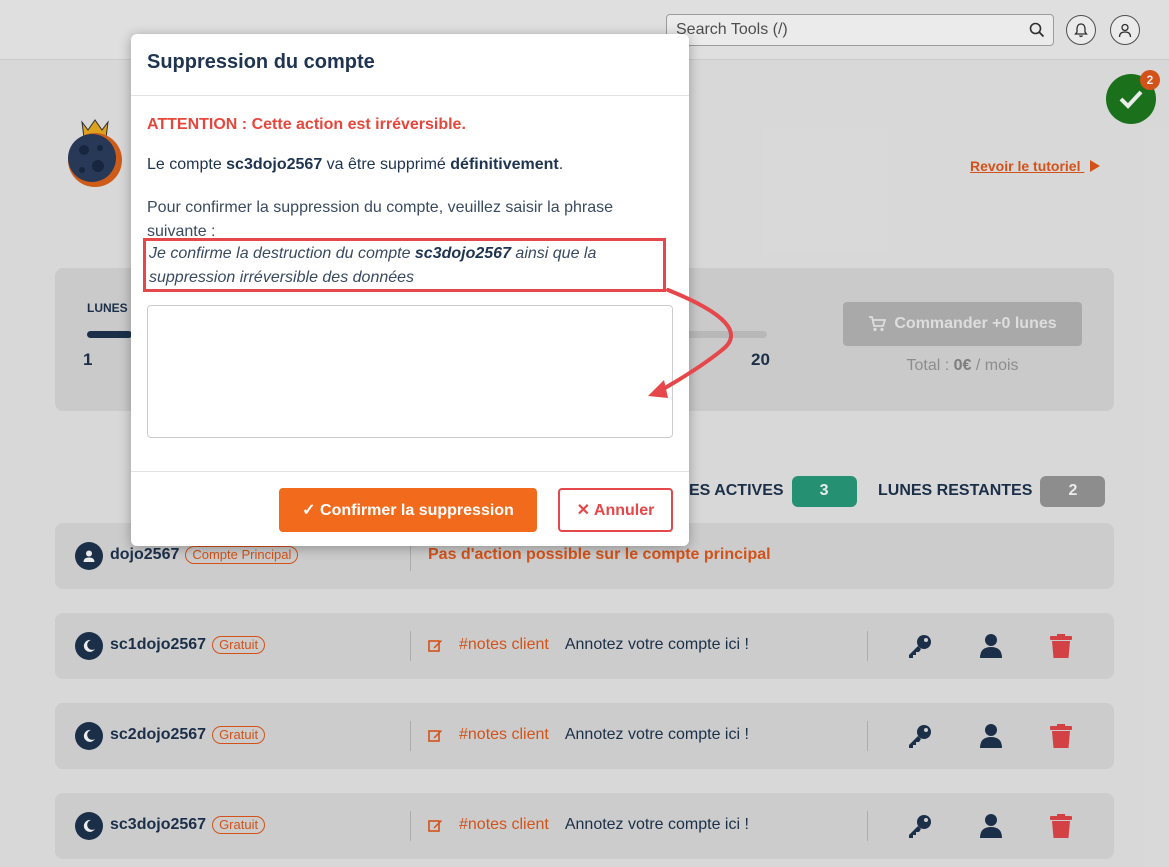  Describe the element at coordinates (691, 343) in the screenshot. I see `annotation-arrow` at that location.